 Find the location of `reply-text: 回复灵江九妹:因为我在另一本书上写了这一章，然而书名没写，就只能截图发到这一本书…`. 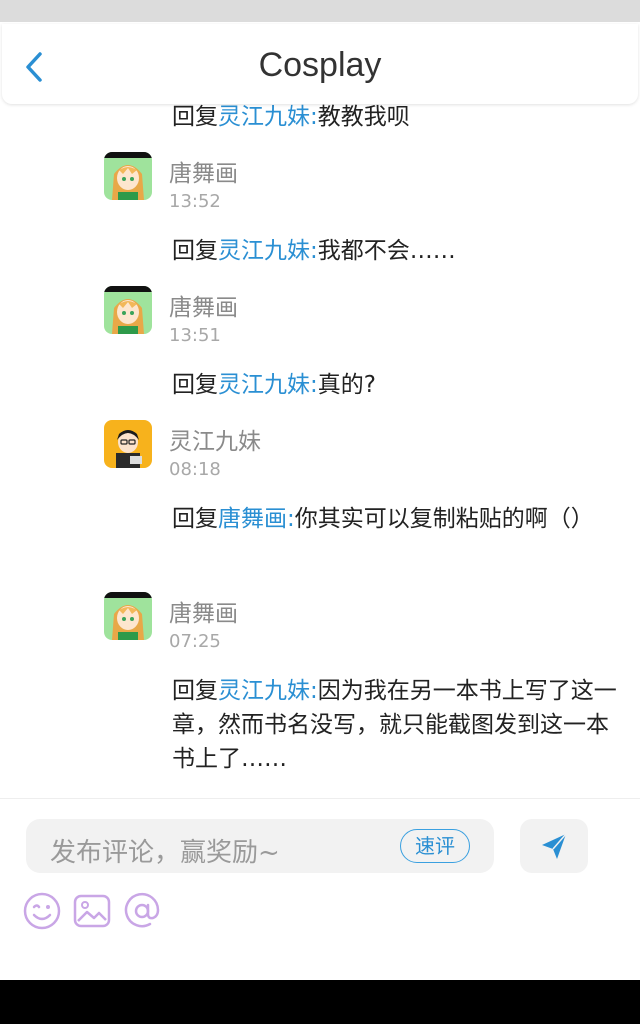

reply-text: 回复灵江九妹:因为我在另一本书上写了这一章，然而书名没写，就只能截图发到这一本书… is located at coordinates (394, 725).